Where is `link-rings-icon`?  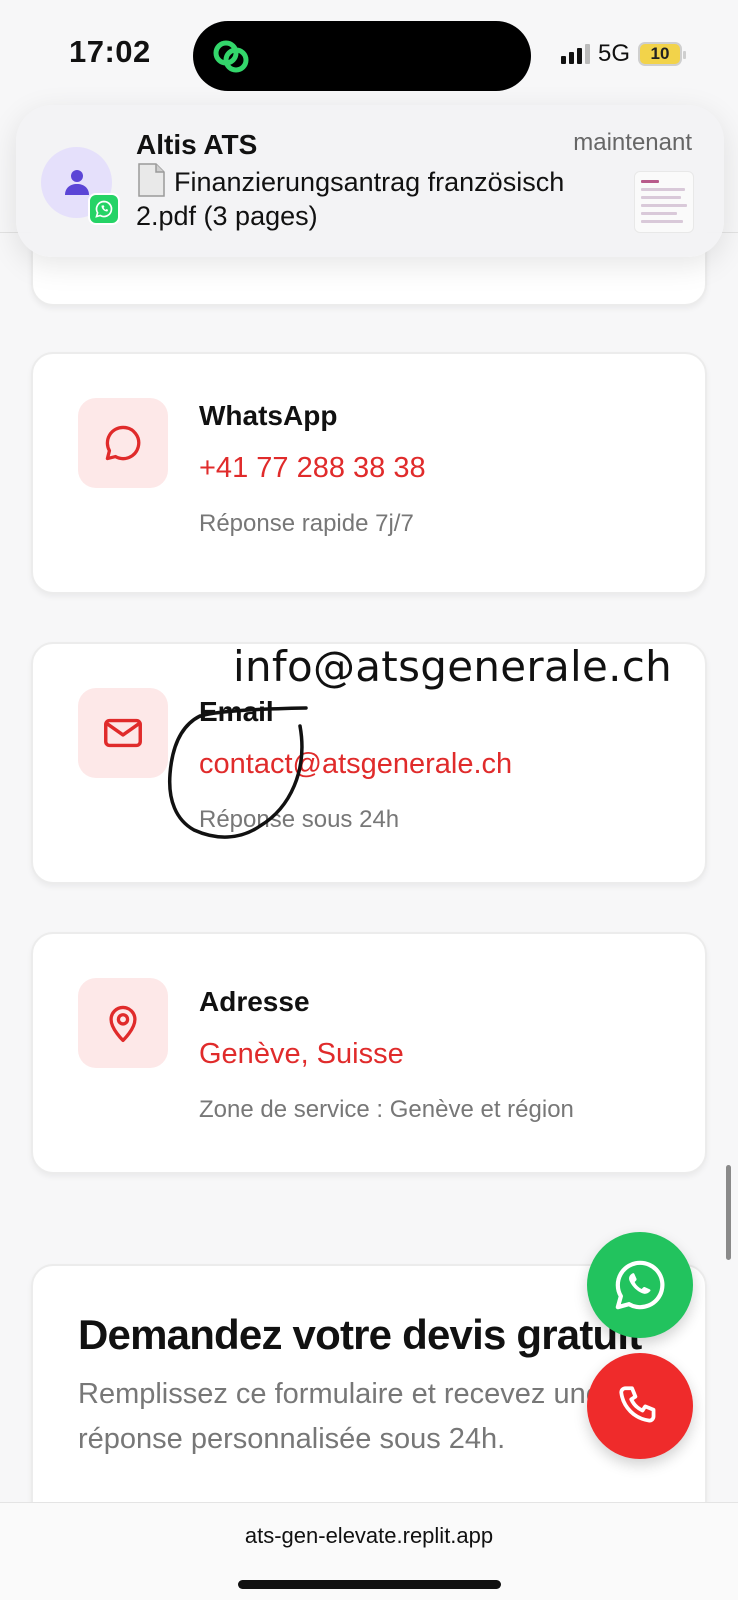 link-rings-icon is located at coordinates (231, 56).